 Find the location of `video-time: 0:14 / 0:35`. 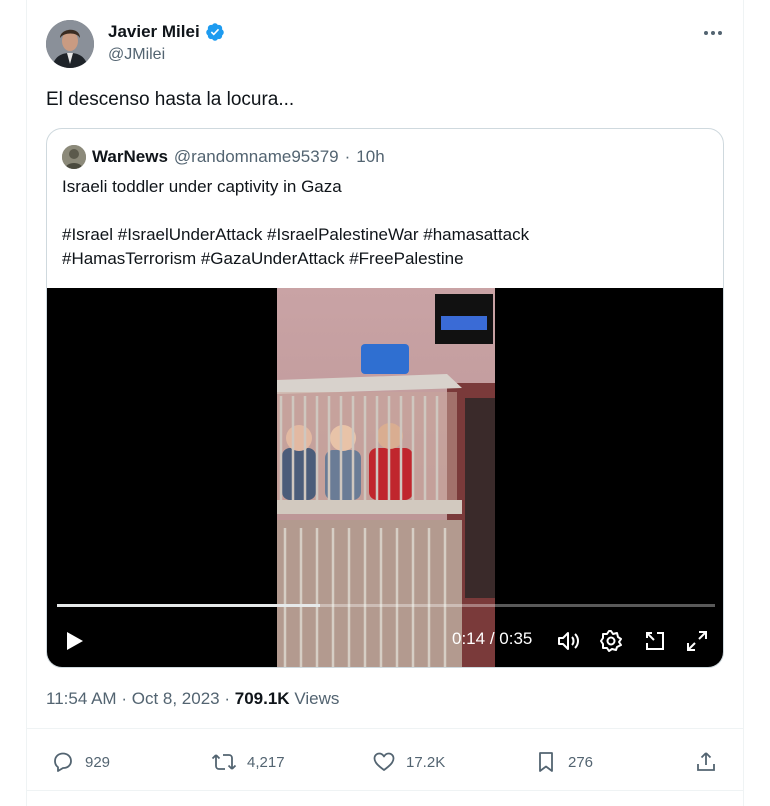

video-time: 0:14 / 0:35 is located at coordinates (492, 639).